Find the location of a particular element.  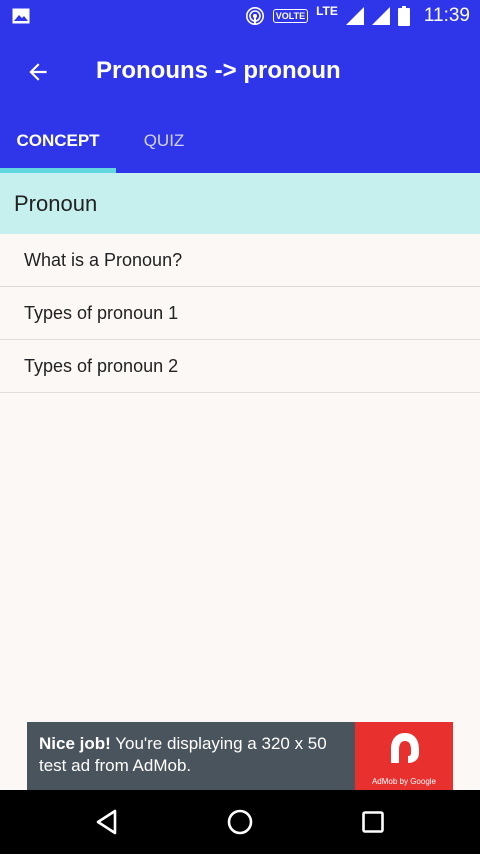

square-recents-icon is located at coordinates (373, 822).